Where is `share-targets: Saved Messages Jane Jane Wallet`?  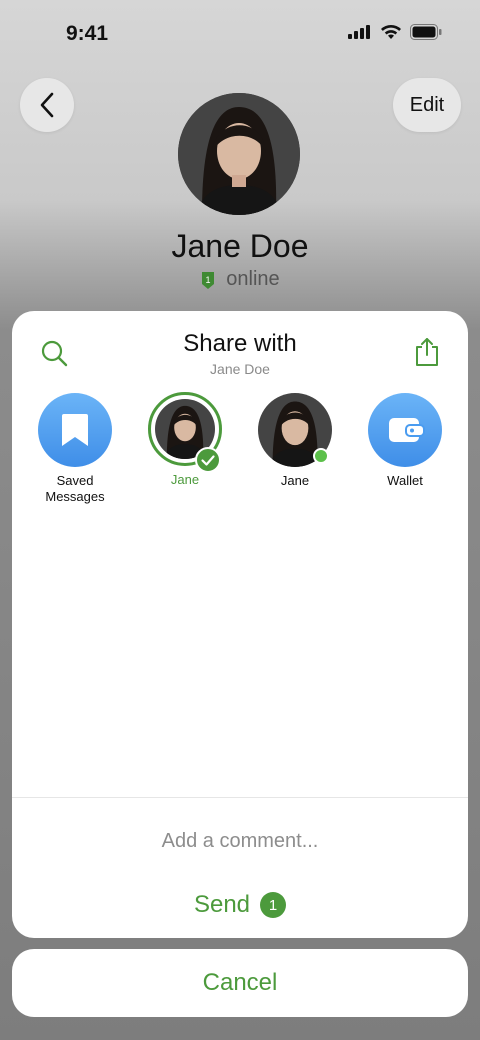 share-targets: Saved Messages Jane Jane Wallet is located at coordinates (240, 452).